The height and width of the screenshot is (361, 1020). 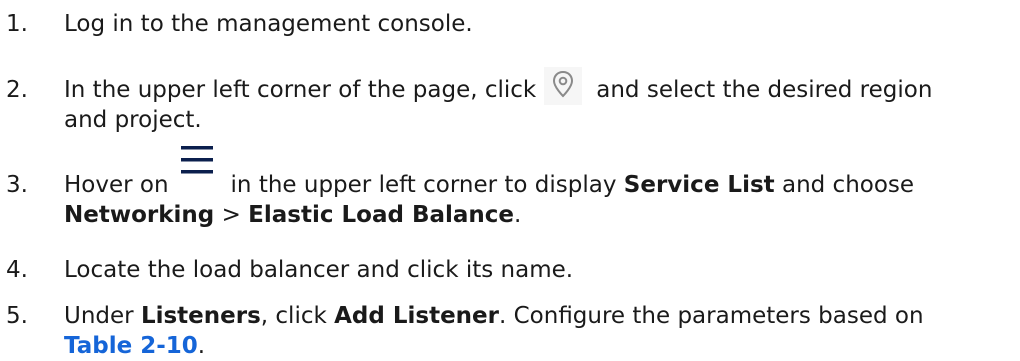 I want to click on location-pin-icon, so click(x=563, y=86).